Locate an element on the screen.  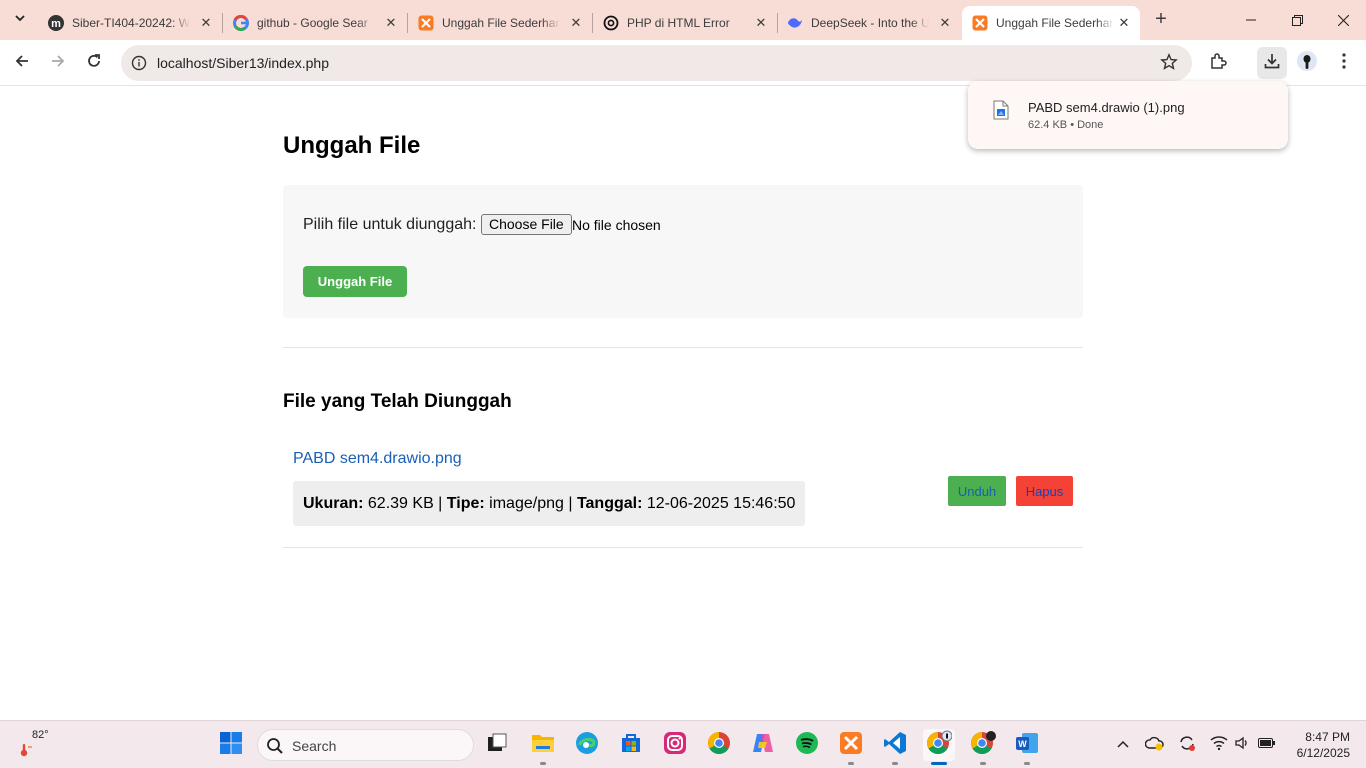
tab-php-error: PHP di HTML Error ✕ is located at coordinates (685, 23).